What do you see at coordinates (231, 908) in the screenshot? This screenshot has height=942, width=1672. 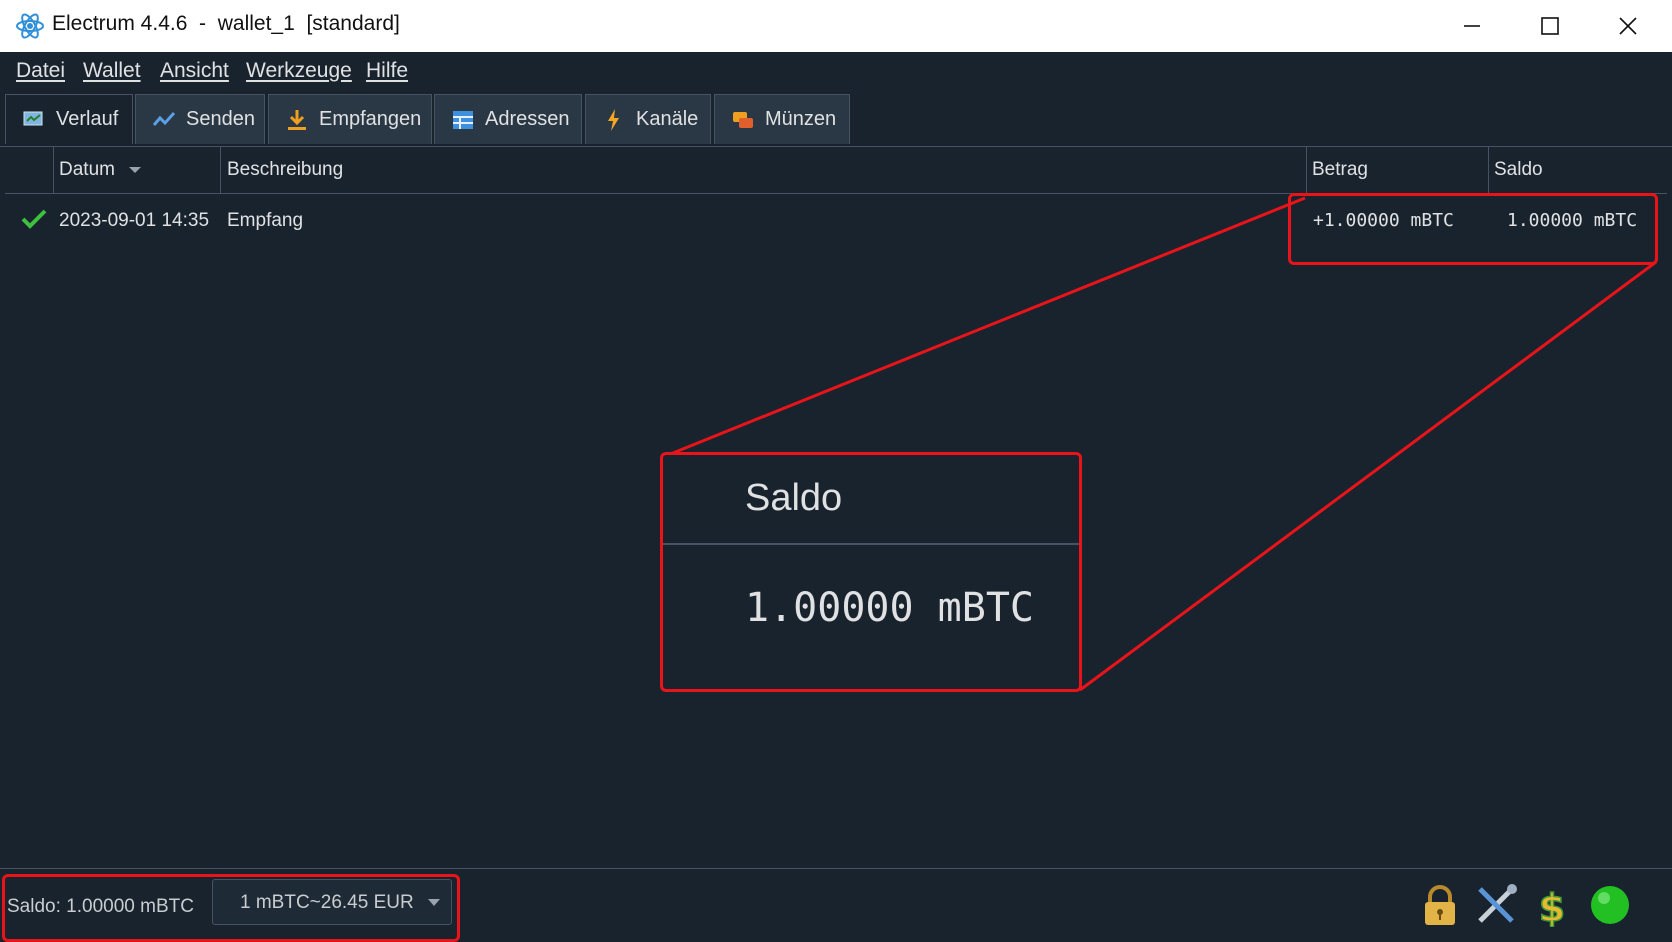 I see `highlight-box-status` at bounding box center [231, 908].